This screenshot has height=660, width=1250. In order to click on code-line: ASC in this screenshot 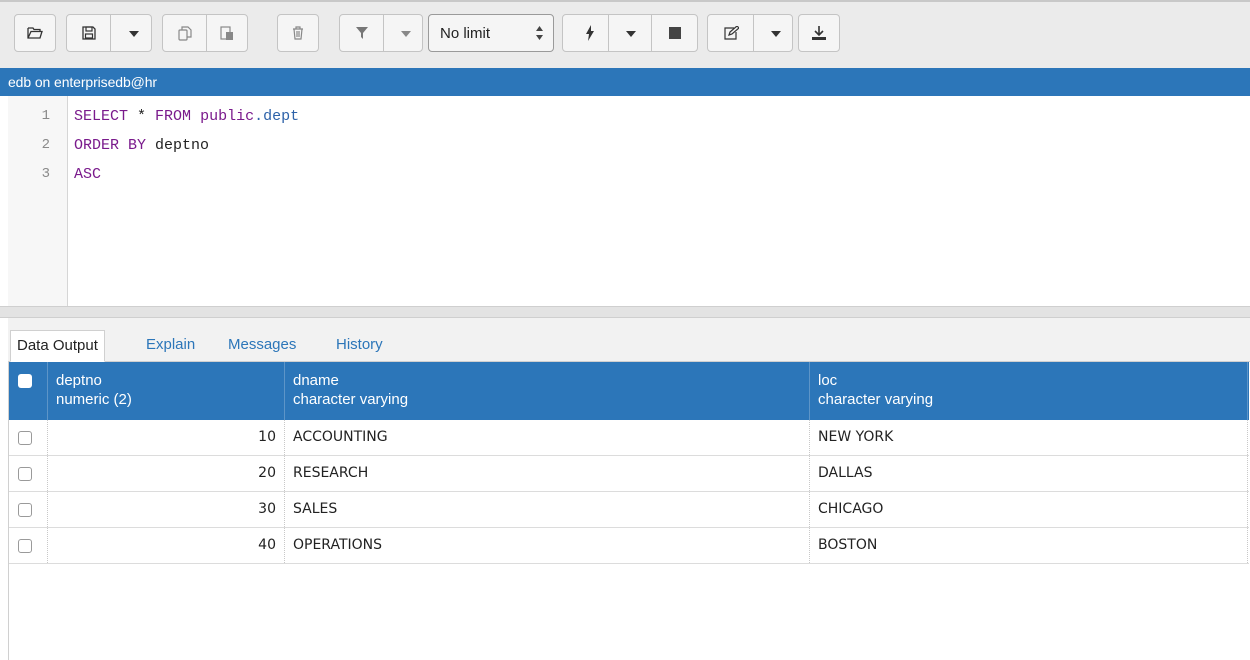, I will do `click(87, 174)`.